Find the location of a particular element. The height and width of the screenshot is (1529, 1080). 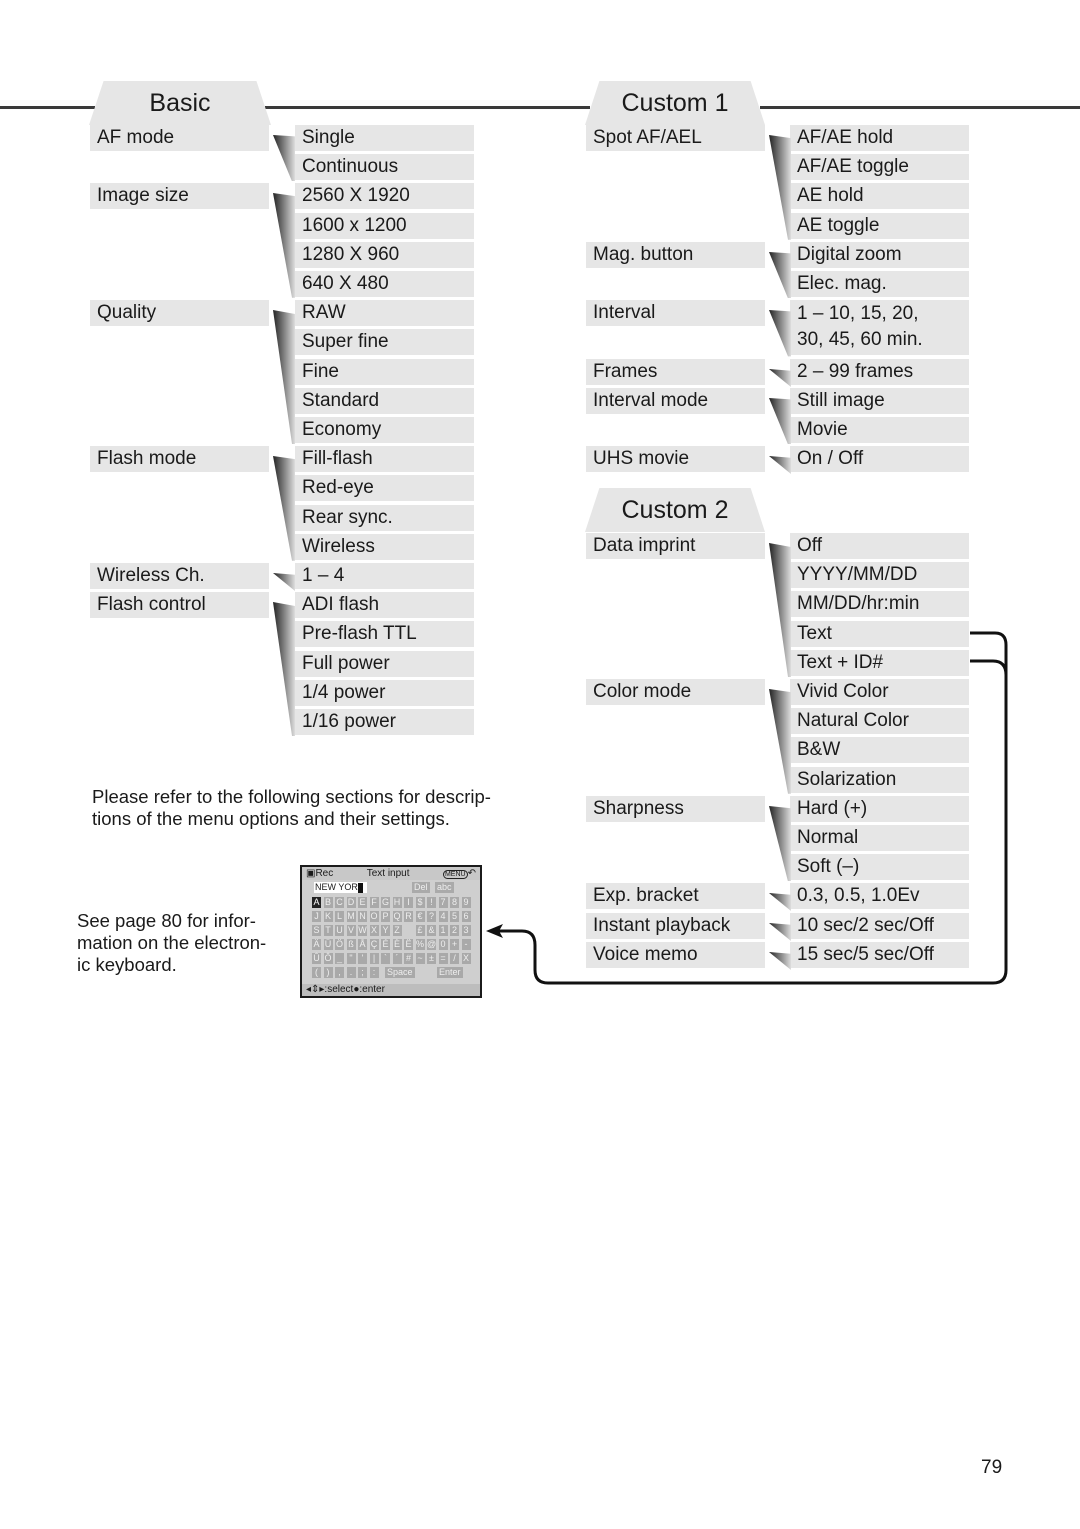

bracket-line-text-id is located at coordinates (989, 667).